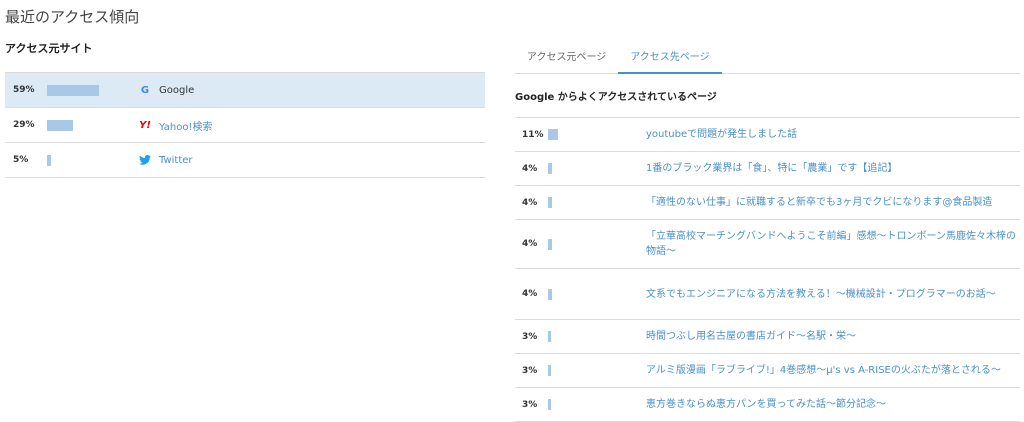 The image size is (1024, 422). I want to click on source-row-twitter: 5% Twitter, so click(245, 160).